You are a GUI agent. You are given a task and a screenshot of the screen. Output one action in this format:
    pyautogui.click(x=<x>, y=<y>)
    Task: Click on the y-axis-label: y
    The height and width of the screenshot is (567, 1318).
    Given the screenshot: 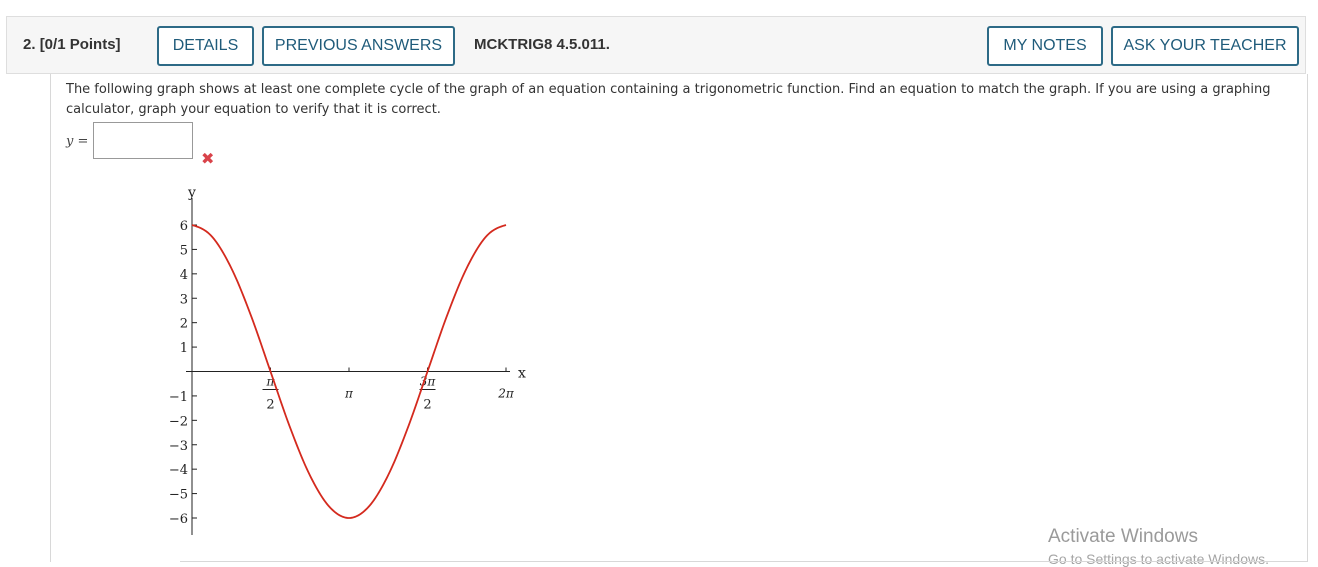 What is the action you would take?
    pyautogui.click(x=191, y=193)
    